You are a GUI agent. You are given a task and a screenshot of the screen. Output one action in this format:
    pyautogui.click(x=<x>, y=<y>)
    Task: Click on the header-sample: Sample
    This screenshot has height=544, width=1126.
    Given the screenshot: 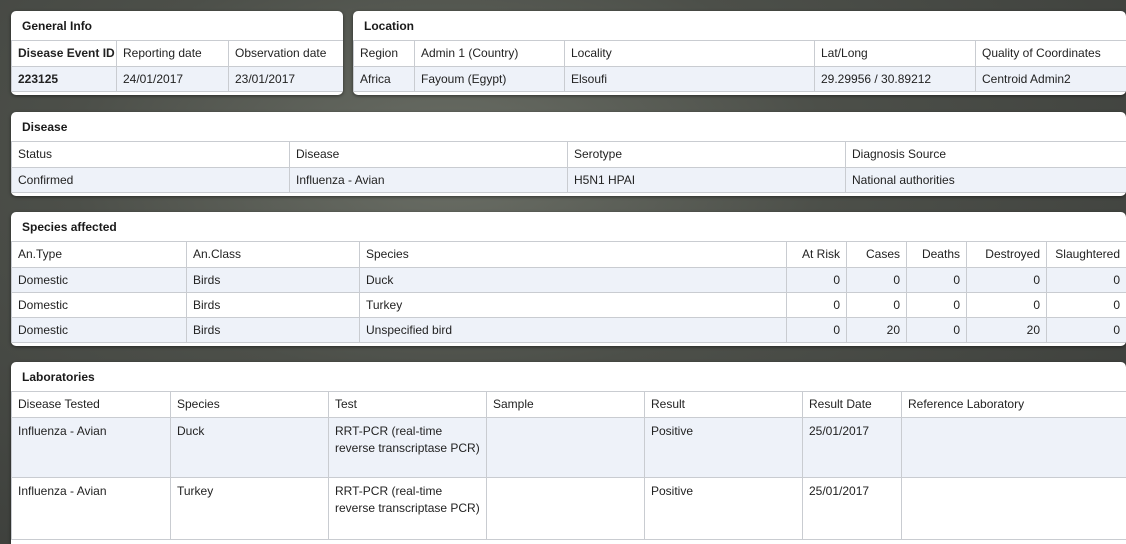 What is the action you would take?
    pyautogui.click(x=565, y=405)
    